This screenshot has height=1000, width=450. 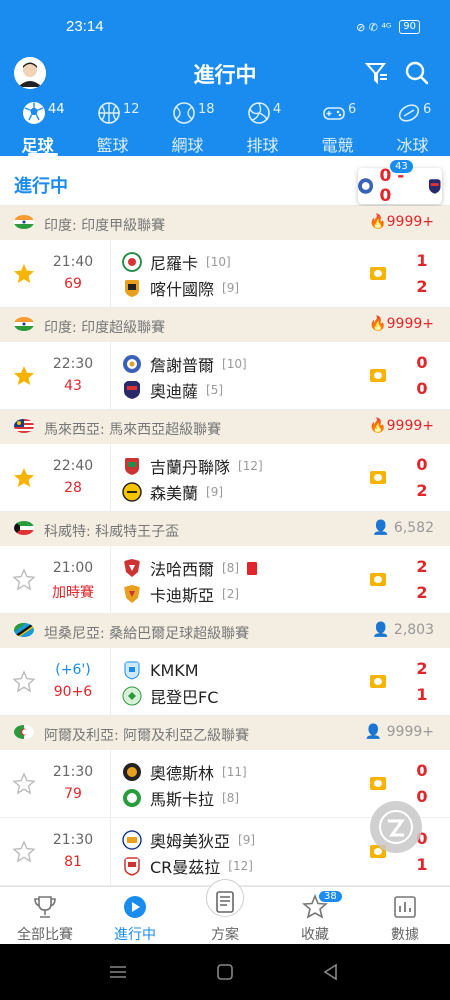 I want to click on tab-icehockey: 6 冰球, so click(x=412, y=127).